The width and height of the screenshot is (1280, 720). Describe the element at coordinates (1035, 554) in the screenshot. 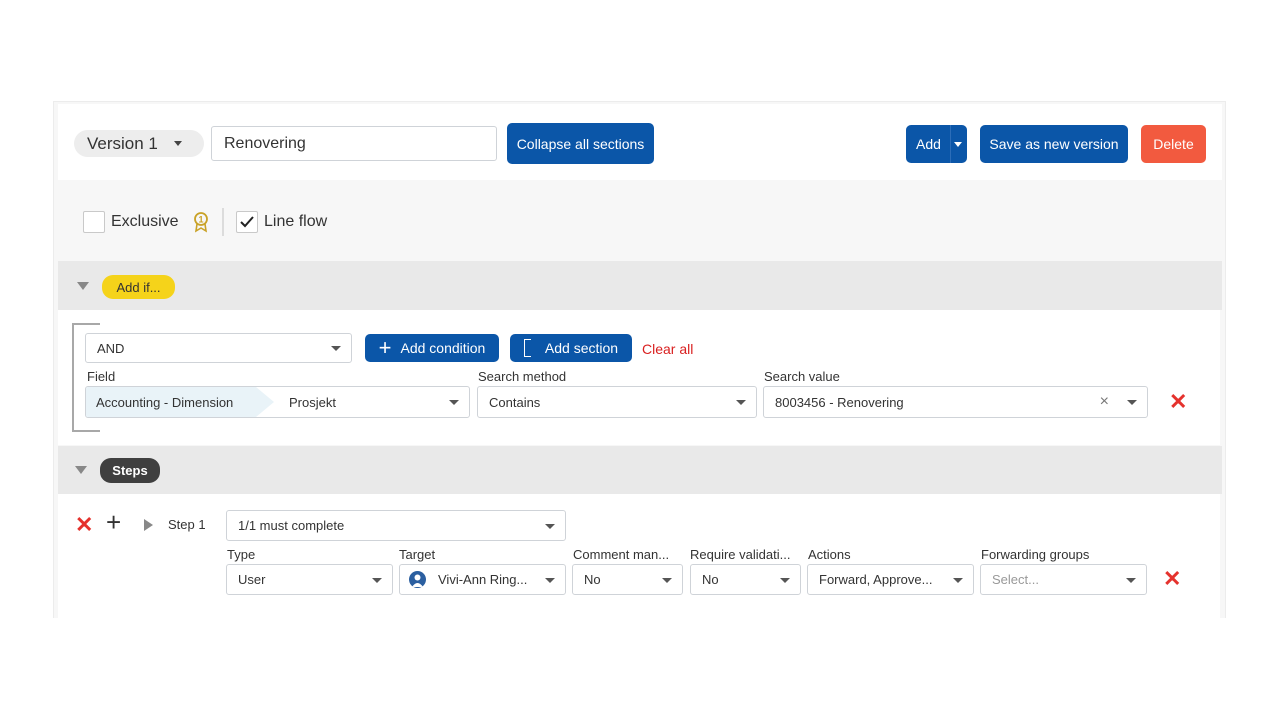

I see `forwarding-groups-label: Forwarding groups` at that location.